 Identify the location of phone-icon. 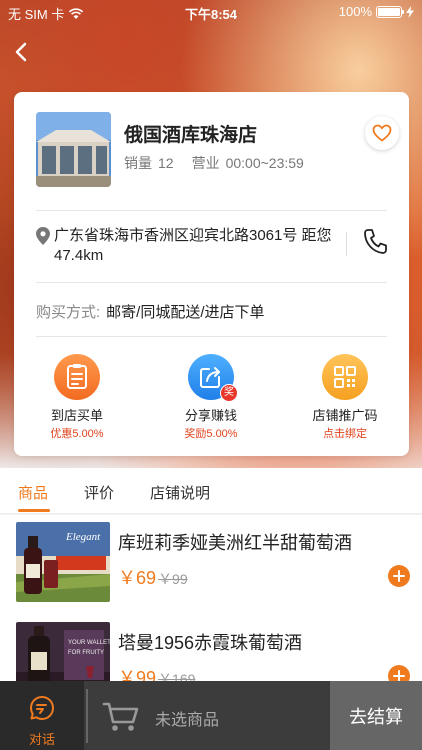
(375, 241).